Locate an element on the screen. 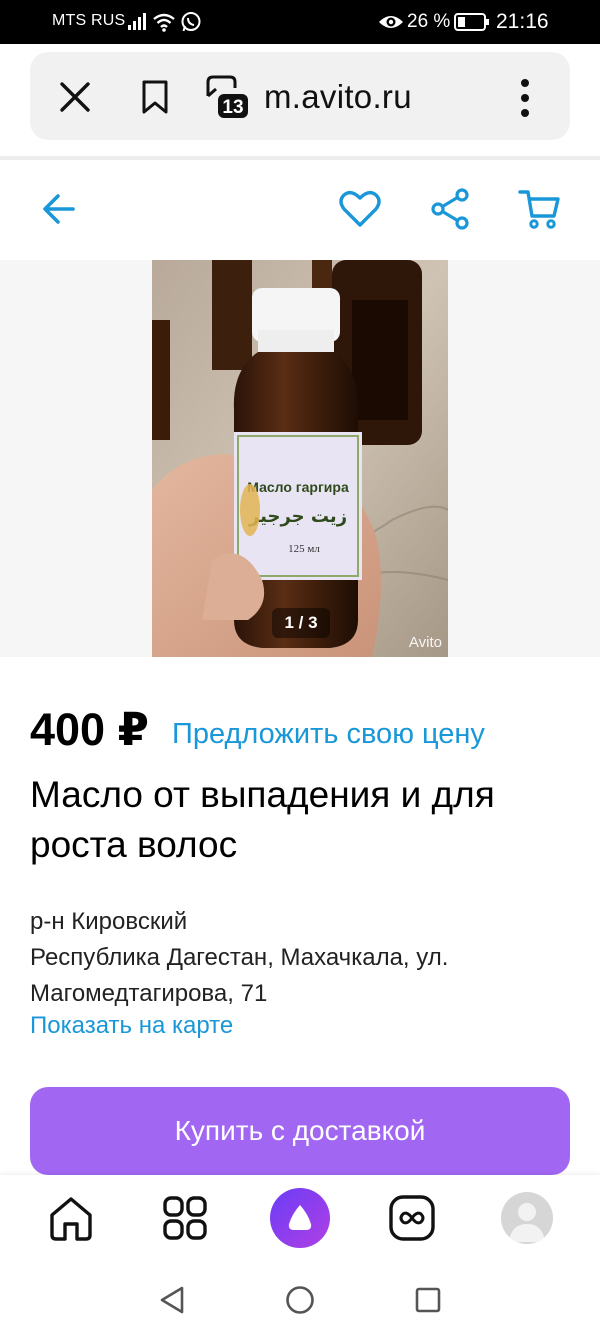  nav-recents-icon is located at coordinates (428, 1302).